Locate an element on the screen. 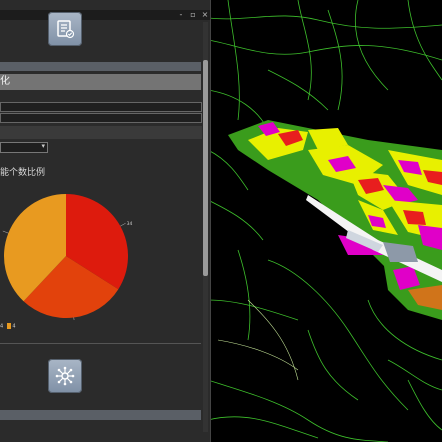 This screenshot has height=442, width=442. document-check-icon is located at coordinates (66, 29).